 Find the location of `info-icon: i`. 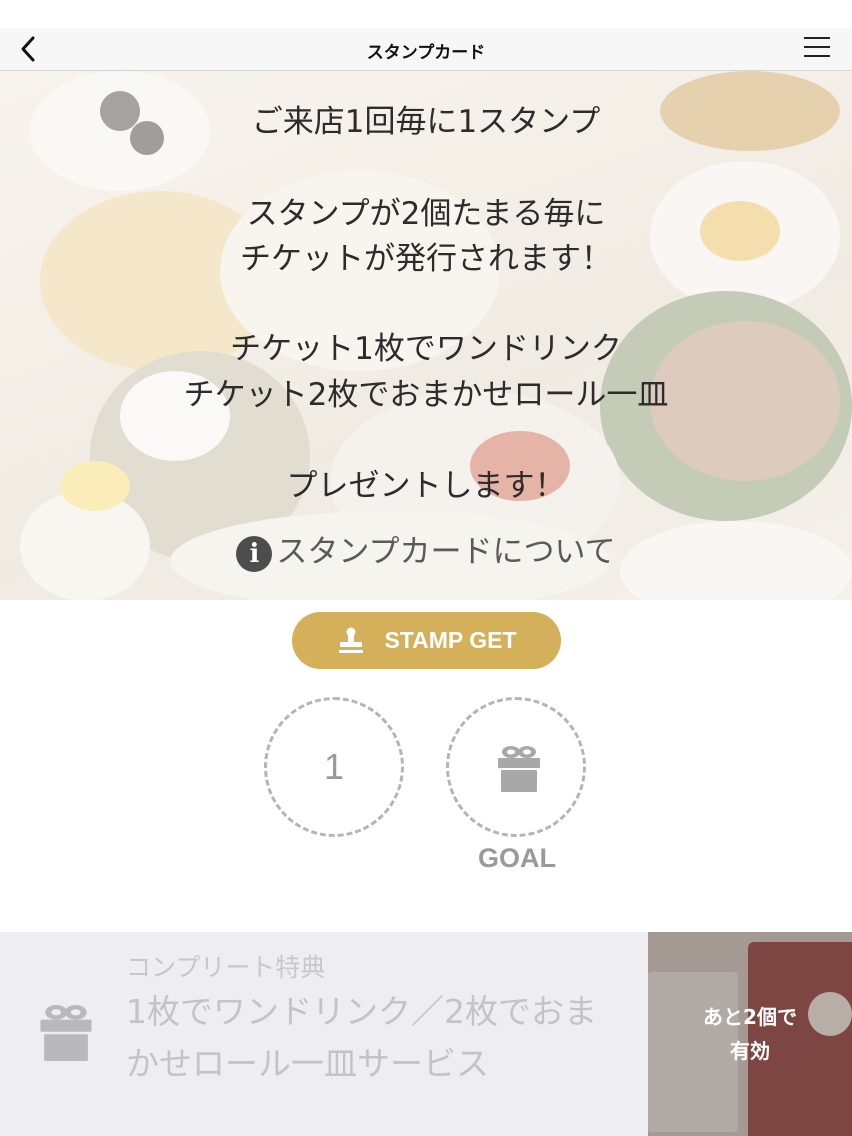

info-icon: i is located at coordinates (254, 553).